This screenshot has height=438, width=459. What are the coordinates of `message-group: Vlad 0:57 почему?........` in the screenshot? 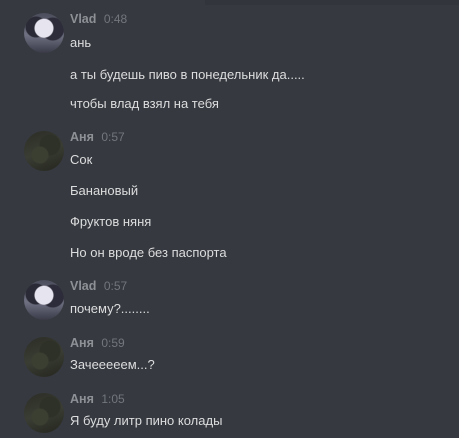 It's located at (229, 299).